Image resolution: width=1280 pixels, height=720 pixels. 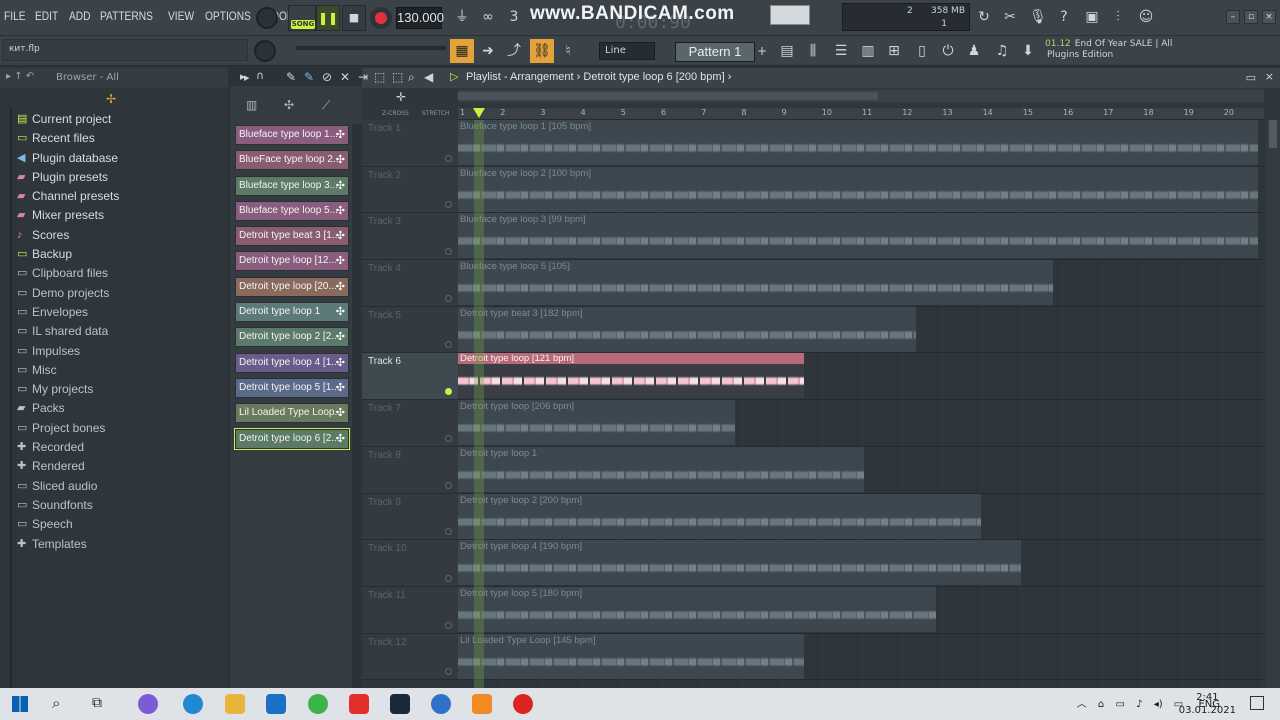 I want to click on meet-icon: ⌂, so click(x=1101, y=704).